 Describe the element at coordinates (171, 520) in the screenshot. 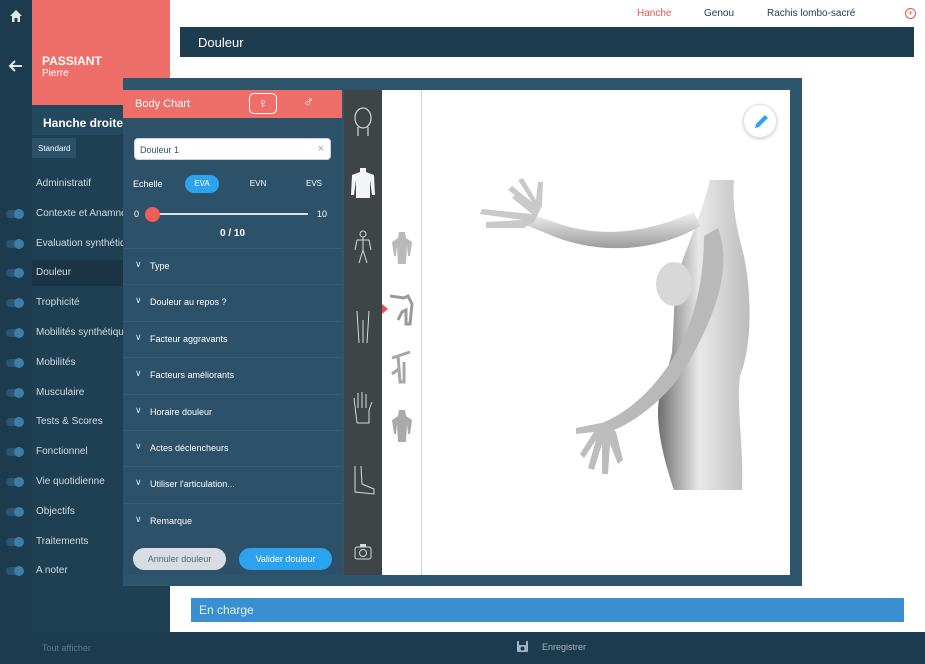

I see `accordion-label: Remarque` at that location.